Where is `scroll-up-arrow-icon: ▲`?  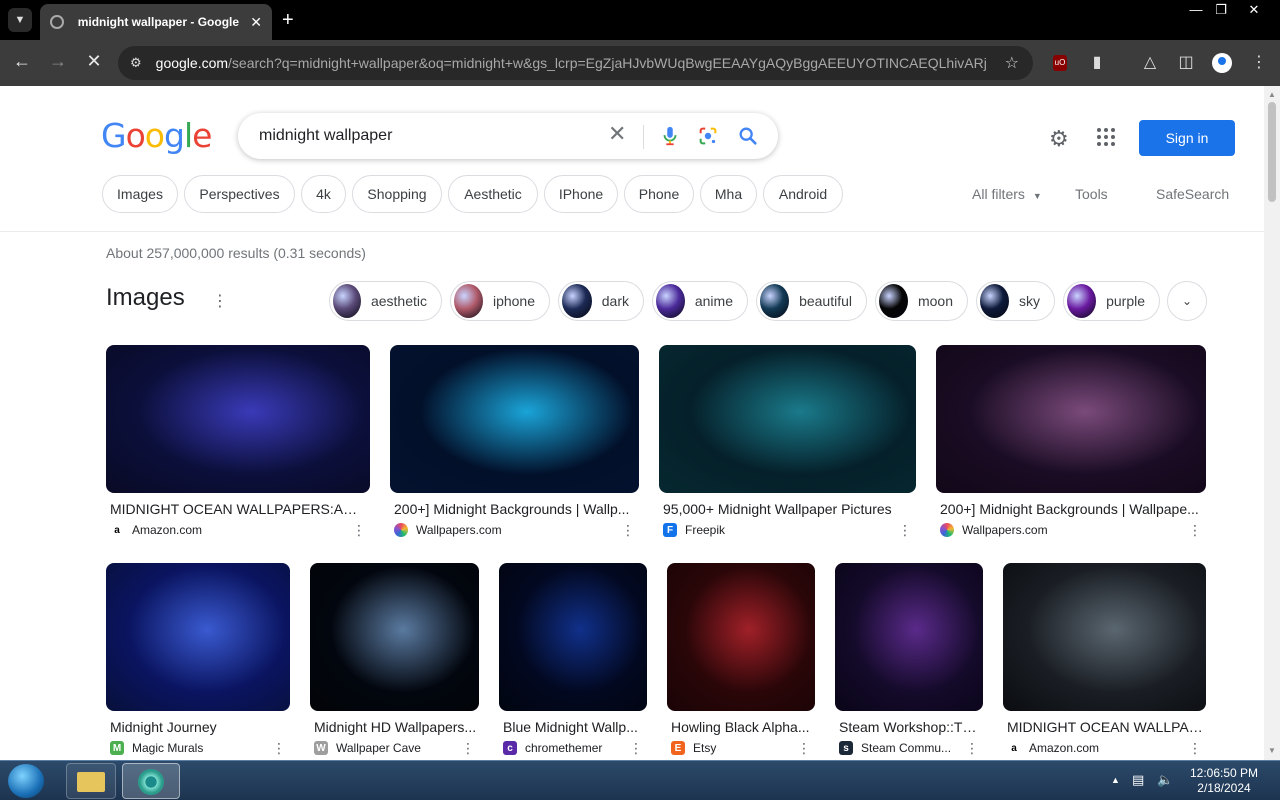 scroll-up-arrow-icon: ▲ is located at coordinates (1272, 94).